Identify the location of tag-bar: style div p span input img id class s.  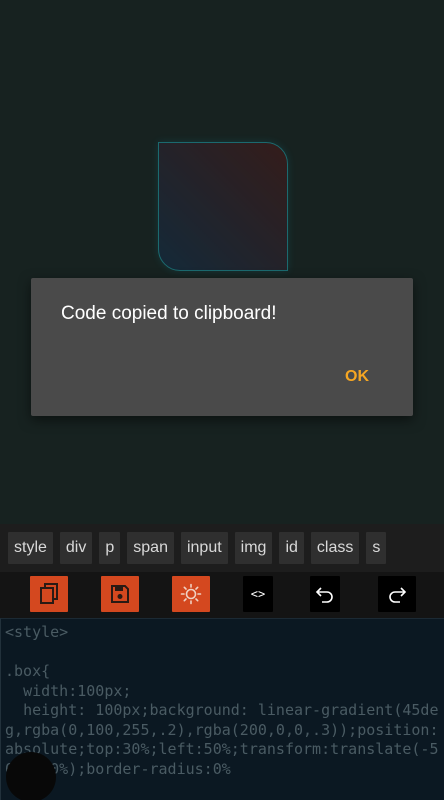
(222, 548).